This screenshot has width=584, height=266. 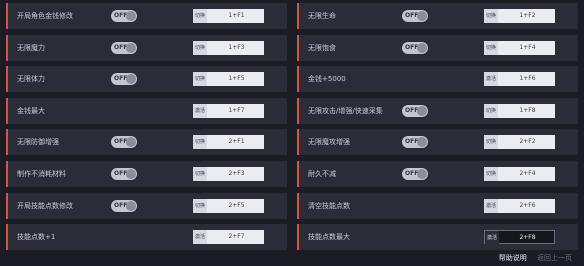 What do you see at coordinates (292, 142) in the screenshot?
I see `cheat-row: 无限防御增强 OFF 切换 2+F1 无限魔攻增强 OFF 切换 2+F2` at bounding box center [292, 142].